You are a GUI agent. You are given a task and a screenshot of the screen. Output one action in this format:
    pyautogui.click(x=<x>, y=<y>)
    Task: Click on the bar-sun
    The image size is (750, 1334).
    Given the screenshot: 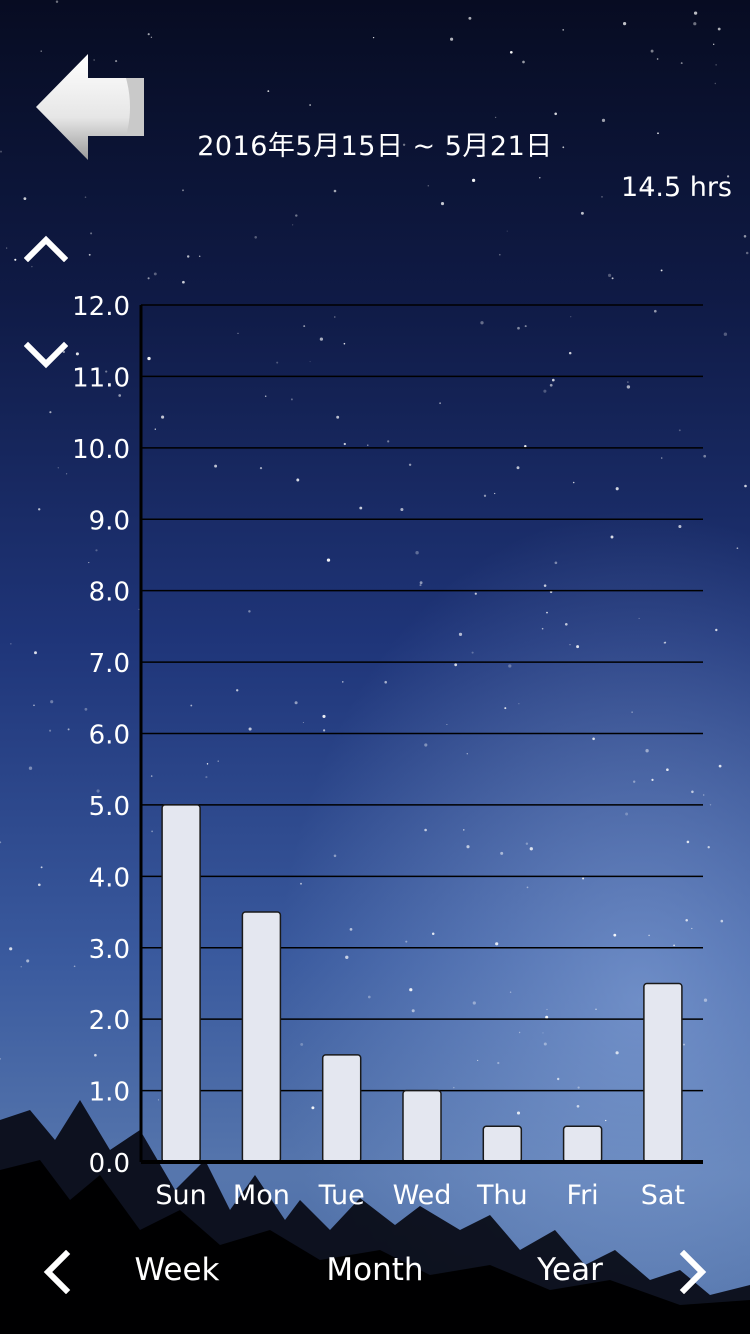 What is the action you would take?
    pyautogui.click(x=181, y=983)
    